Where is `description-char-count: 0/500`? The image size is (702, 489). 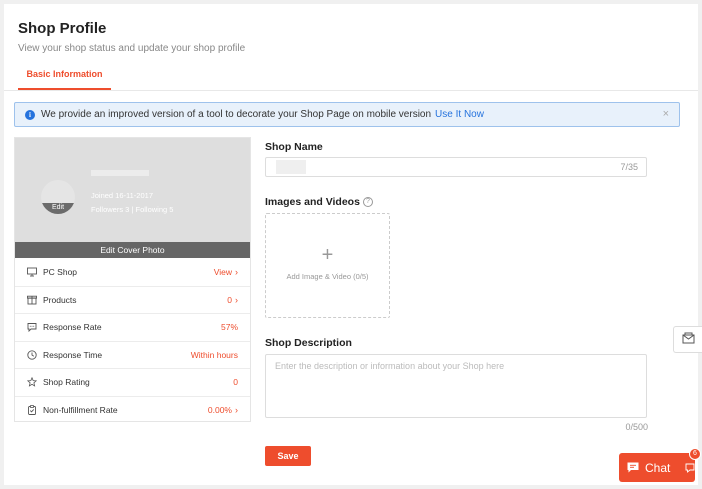
description-char-count: 0/500 is located at coordinates (636, 427).